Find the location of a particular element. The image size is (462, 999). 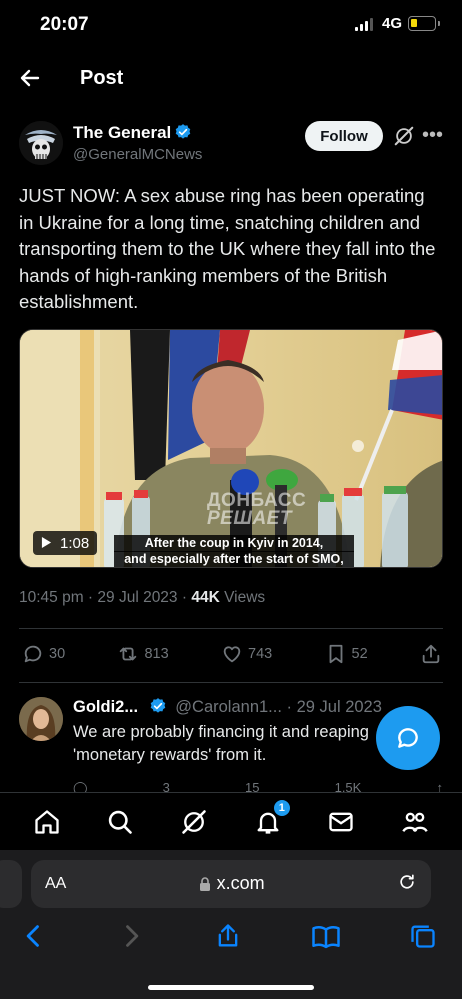

reply-views-count: 1.5K is located at coordinates (348, 786).